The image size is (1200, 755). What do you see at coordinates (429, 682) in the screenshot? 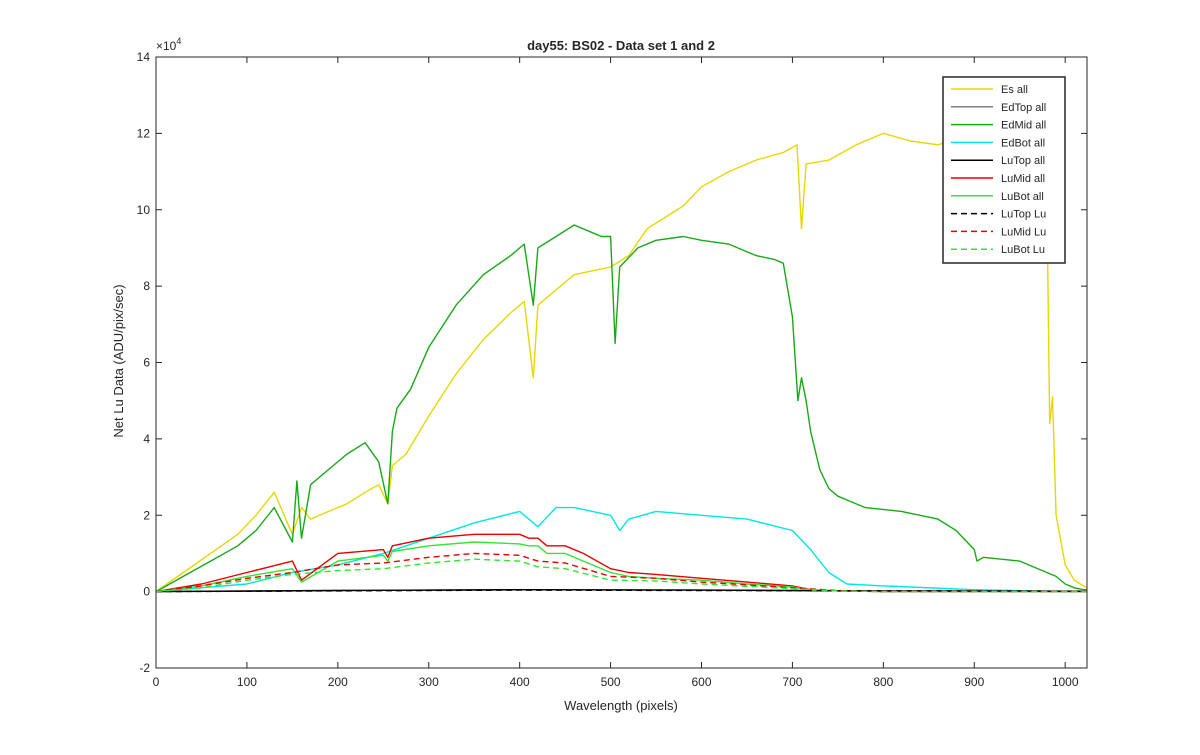
I see `x-tick-label: 300` at bounding box center [429, 682].